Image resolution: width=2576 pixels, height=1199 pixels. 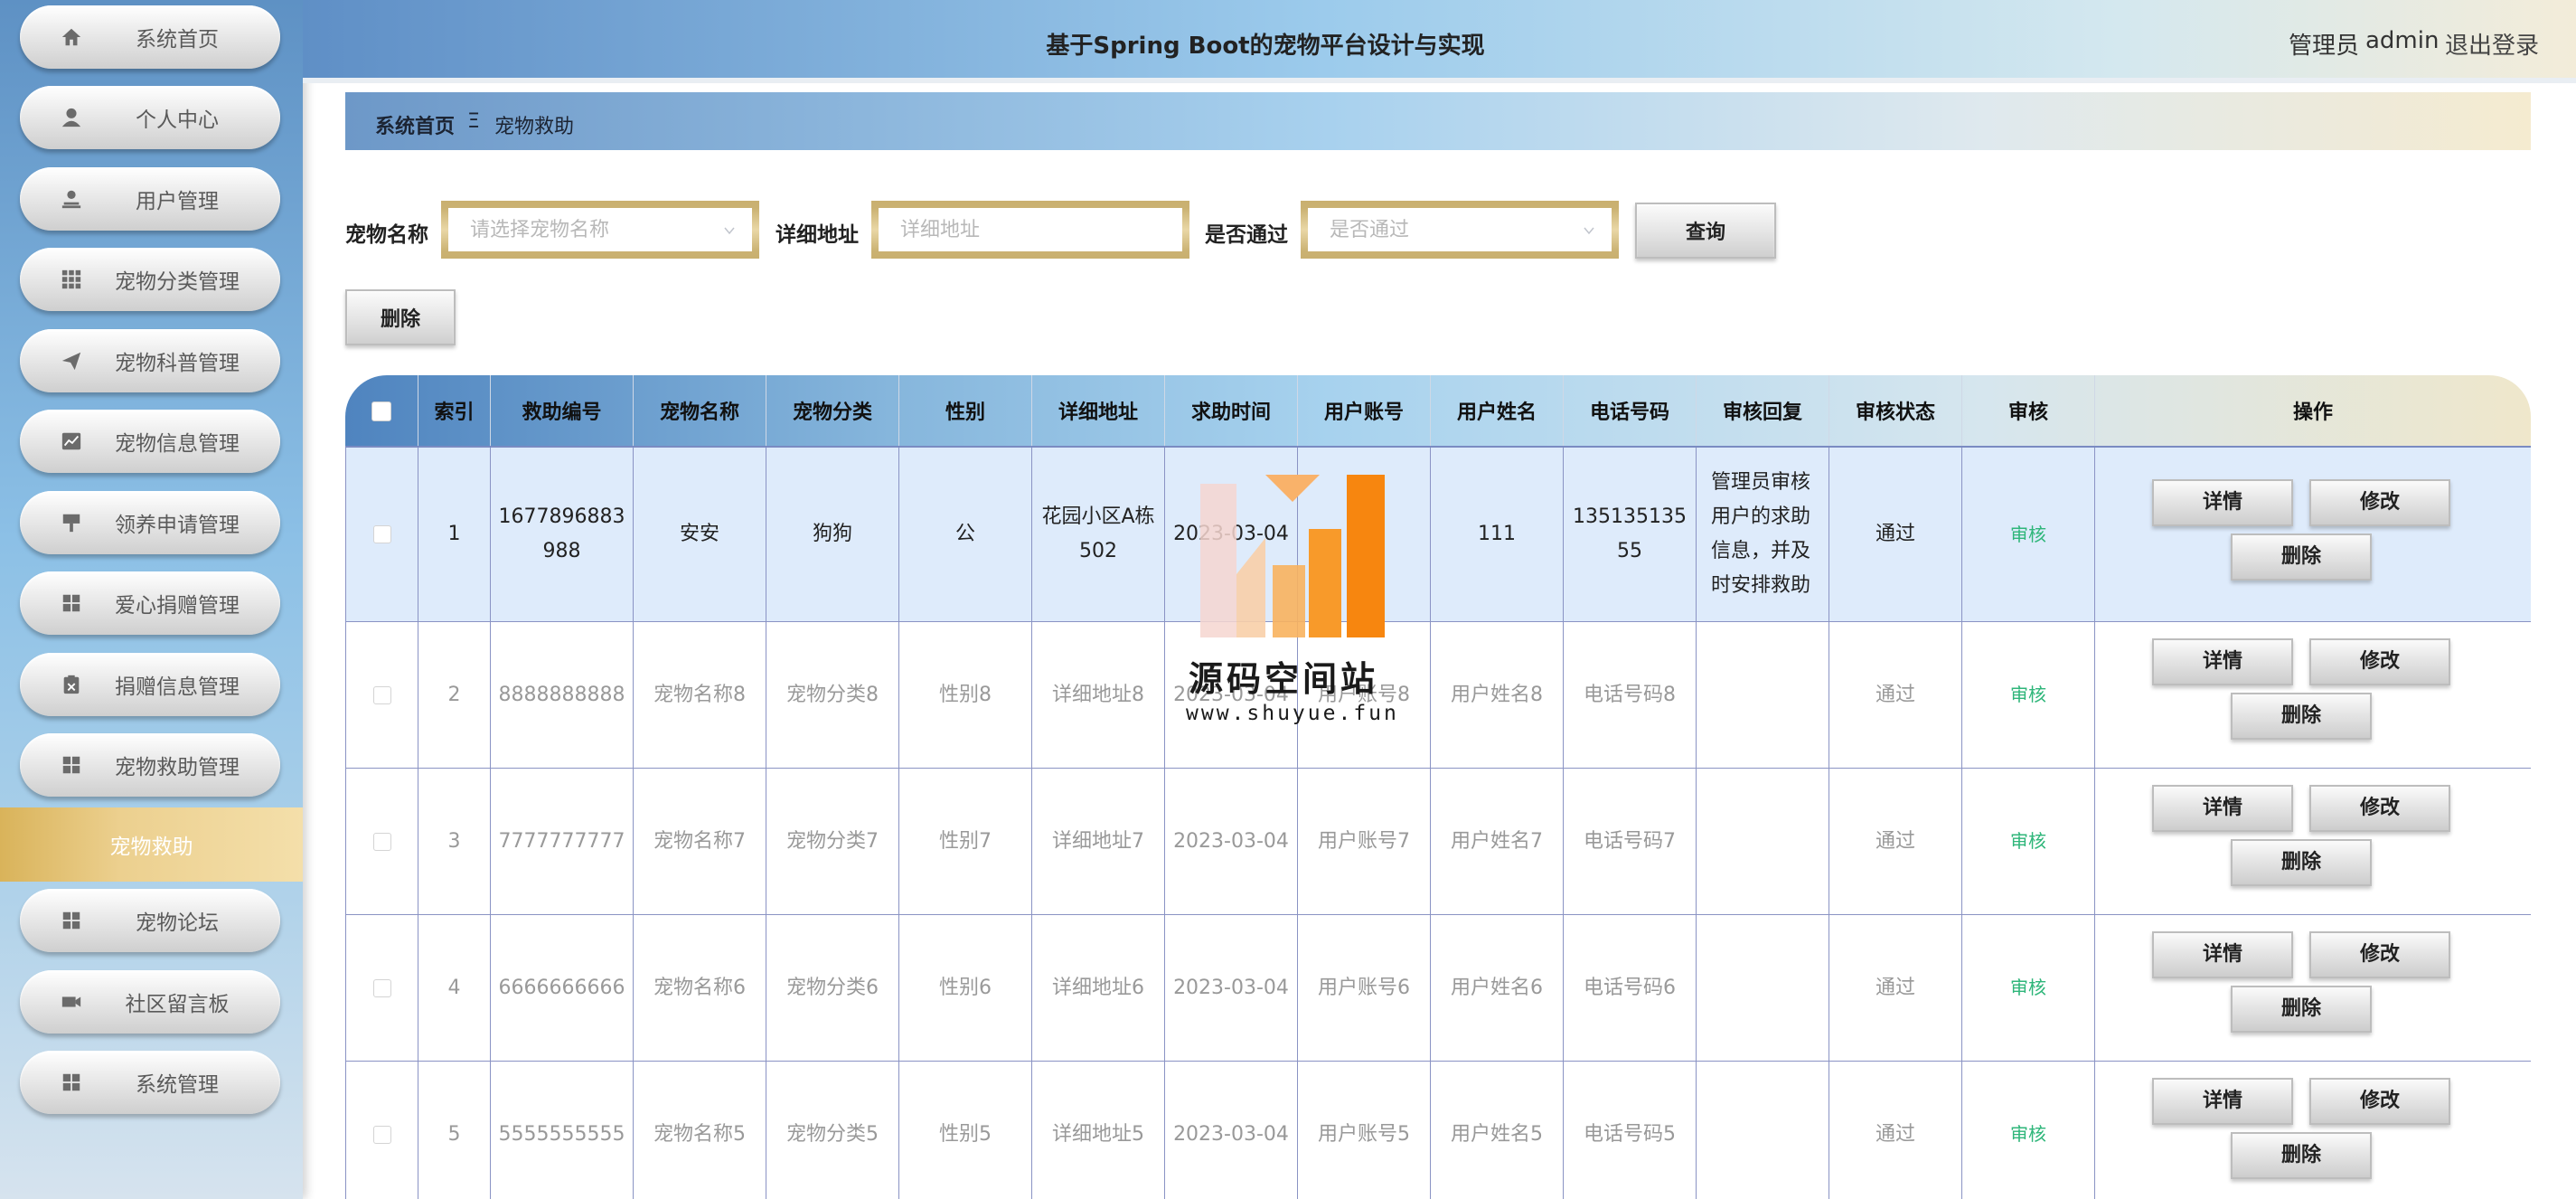 What do you see at coordinates (150, 603) in the screenshot?
I see `sidebar-item-8: 爱心捐赠管理` at bounding box center [150, 603].